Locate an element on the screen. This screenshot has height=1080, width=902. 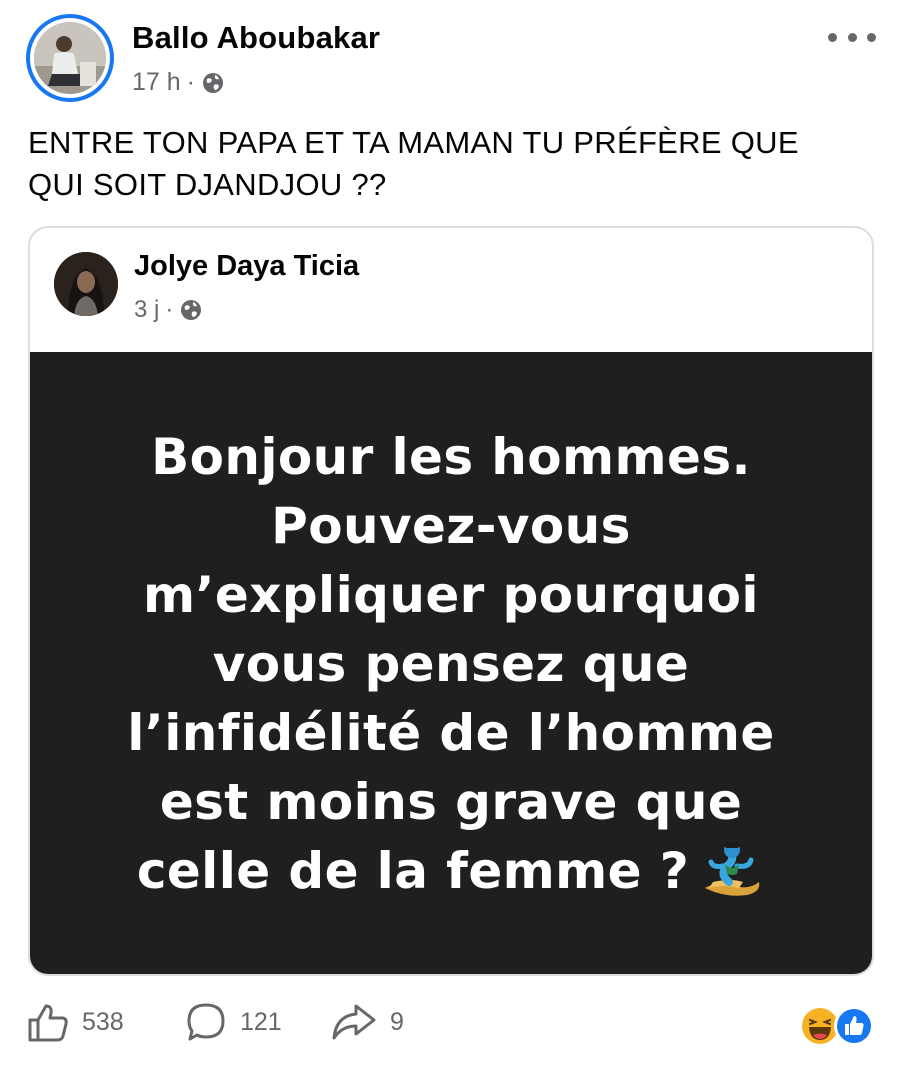
shared-post-header: Jolye Daya Ticia 3 j · is located at coordinates (451, 291).